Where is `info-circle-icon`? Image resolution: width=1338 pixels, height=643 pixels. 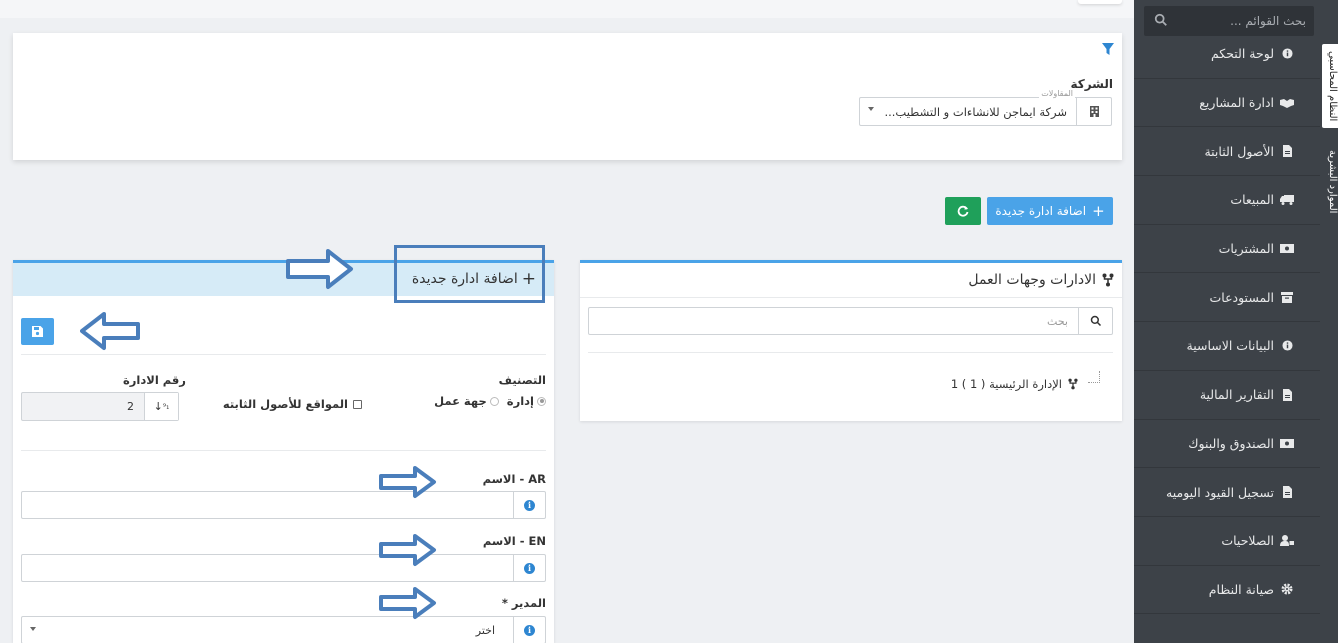
info-circle-icon is located at coordinates (1287, 54).